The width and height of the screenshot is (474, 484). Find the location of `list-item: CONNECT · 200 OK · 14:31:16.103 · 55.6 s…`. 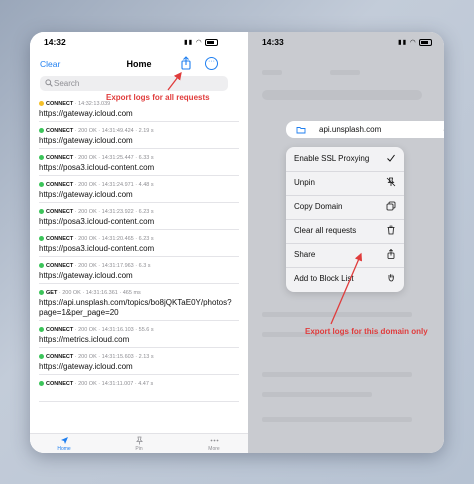

list-item: CONNECT · 200 OK · 14:31:16.103 · 55.6 s… is located at coordinates (139, 335).